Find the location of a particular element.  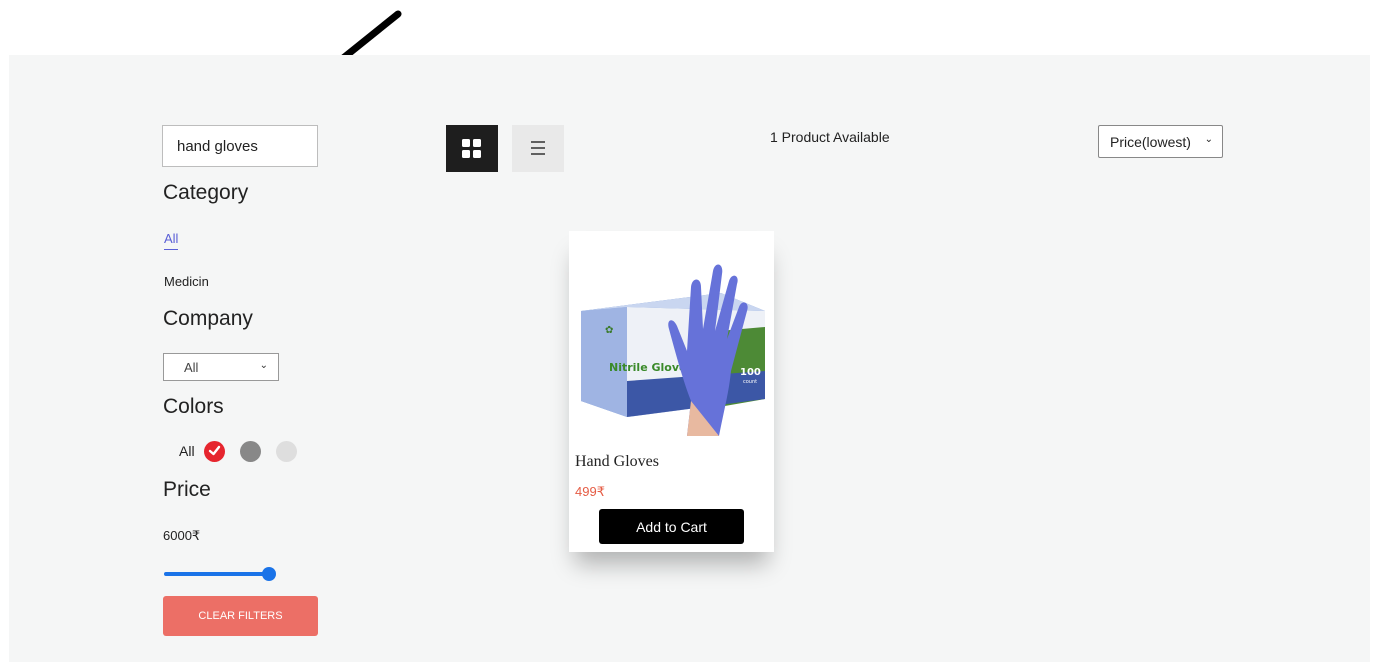

list-view-button is located at coordinates (538, 148).